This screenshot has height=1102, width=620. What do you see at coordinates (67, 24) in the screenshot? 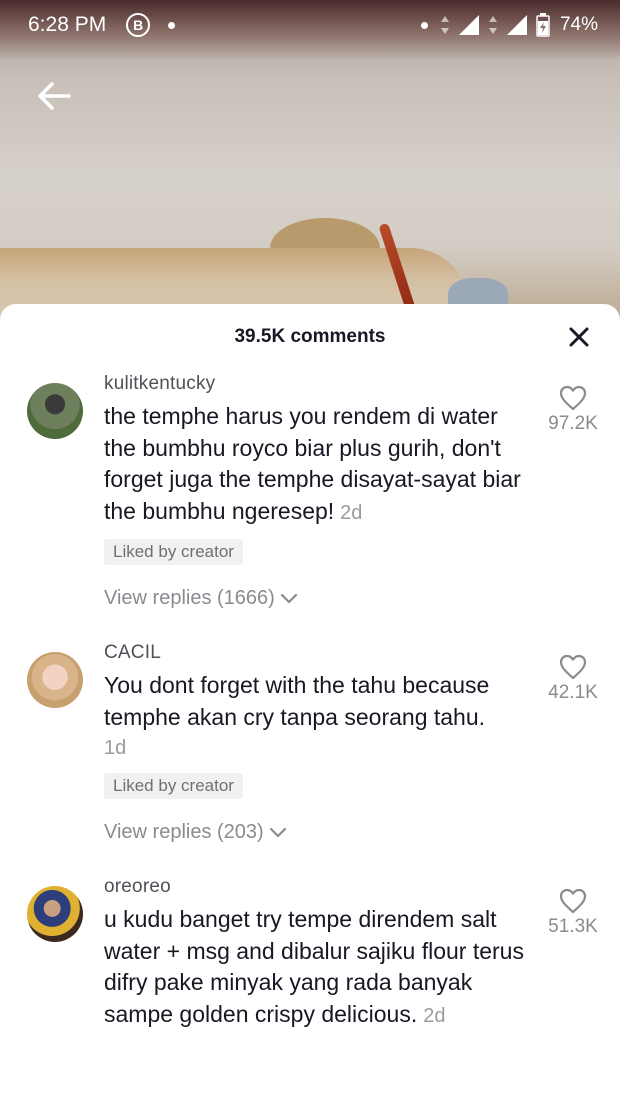
I see `status-time: 6:28 PM` at bounding box center [67, 24].